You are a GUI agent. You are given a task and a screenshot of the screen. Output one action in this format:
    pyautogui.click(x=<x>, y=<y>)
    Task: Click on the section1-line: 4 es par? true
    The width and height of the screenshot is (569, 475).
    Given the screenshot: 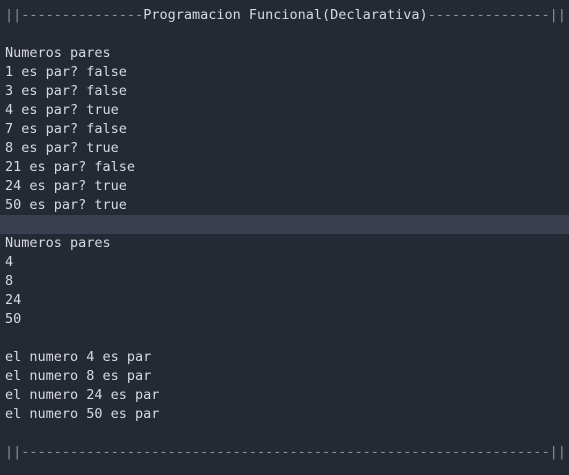 What is the action you would take?
    pyautogui.click(x=62, y=110)
    